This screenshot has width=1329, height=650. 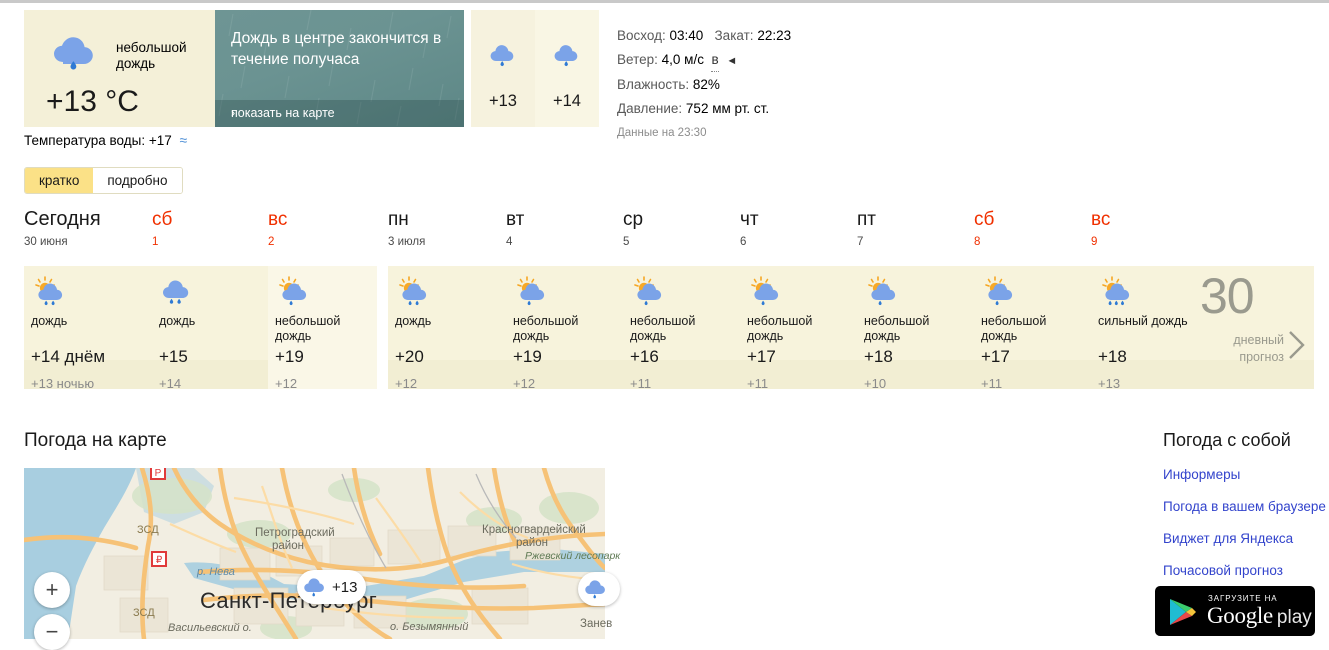 I want to click on forecast-card-sun-9: сильный дождь +18 +13, so click(x=1149, y=328).